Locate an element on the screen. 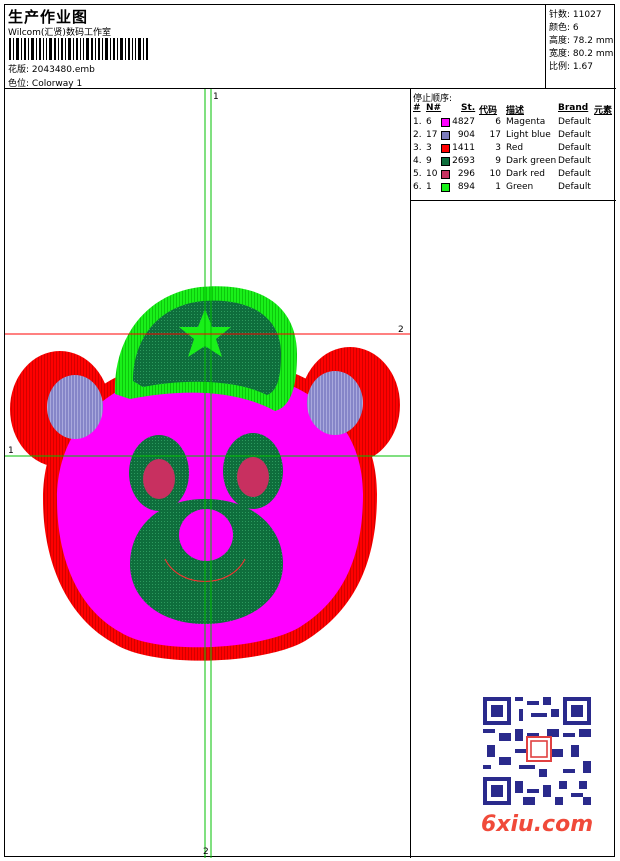 The width and height of the screenshot is (620, 861). filename-value: 2043480.emb is located at coordinates (63, 70).